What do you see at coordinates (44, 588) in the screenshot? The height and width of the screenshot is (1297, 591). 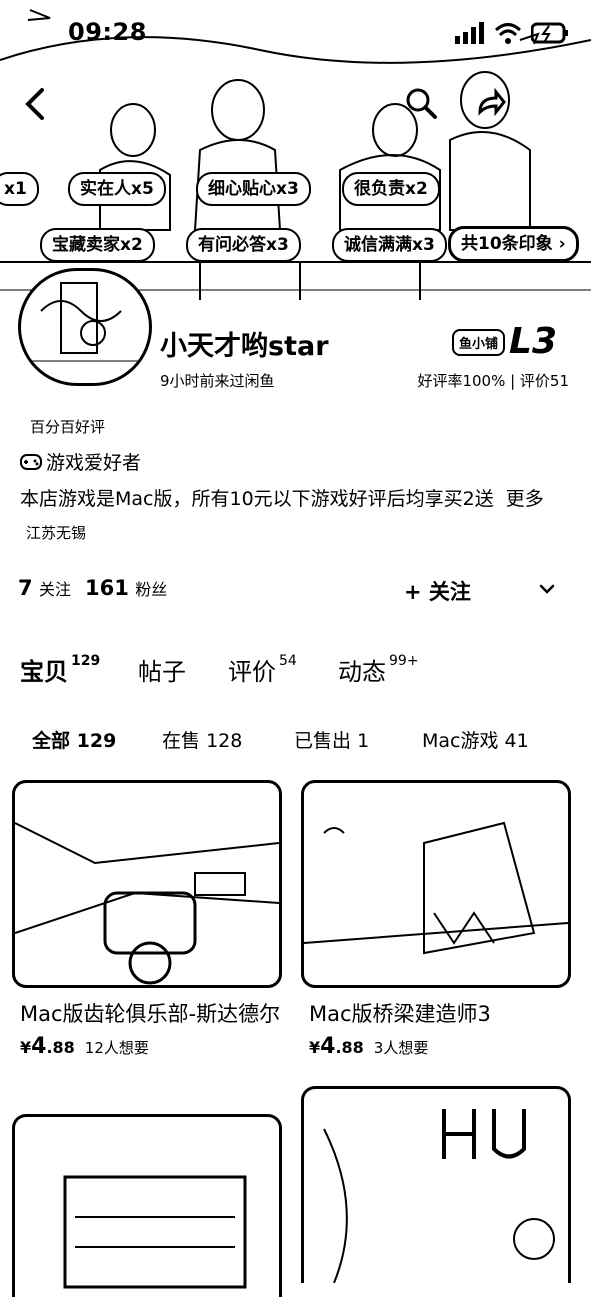 I see `following-stat: 7 关注` at bounding box center [44, 588].